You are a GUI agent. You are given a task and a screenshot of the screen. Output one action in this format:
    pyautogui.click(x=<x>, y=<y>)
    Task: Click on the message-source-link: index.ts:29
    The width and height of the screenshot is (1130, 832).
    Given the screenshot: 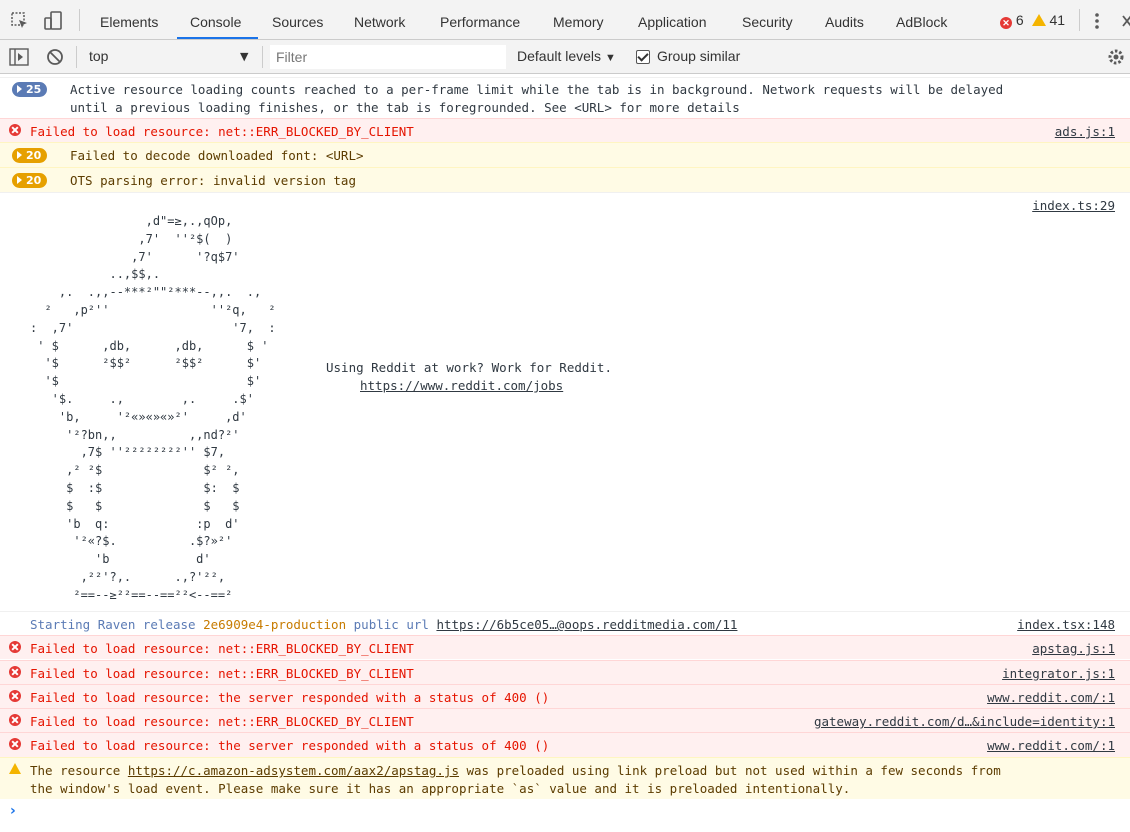 What is the action you would take?
    pyautogui.click(x=1073, y=206)
    